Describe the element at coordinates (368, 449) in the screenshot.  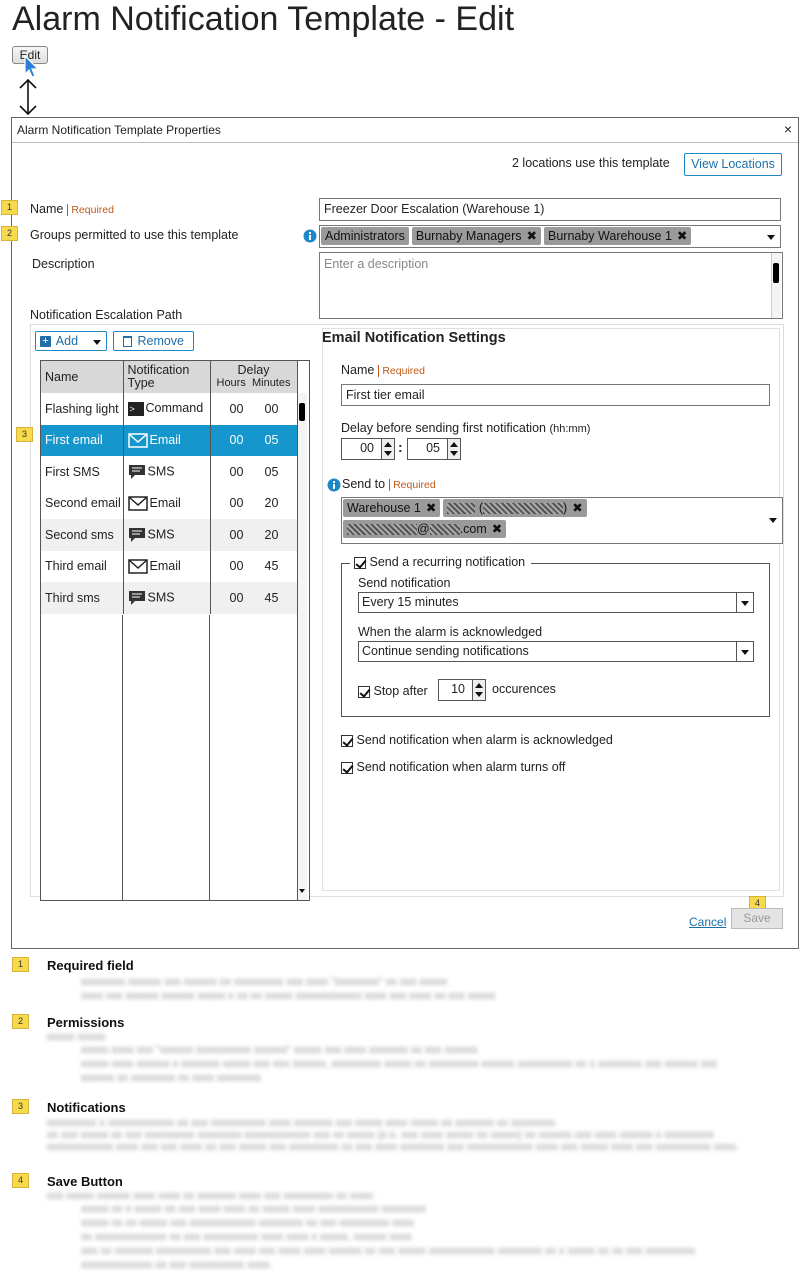
I see `delay-hours-stepper: 00` at that location.